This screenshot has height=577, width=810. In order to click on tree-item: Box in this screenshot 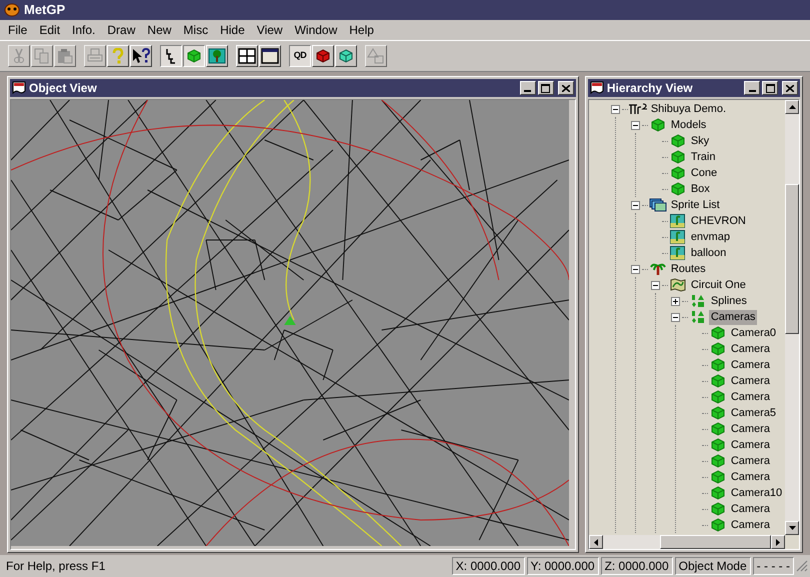, I will do `click(700, 189)`.